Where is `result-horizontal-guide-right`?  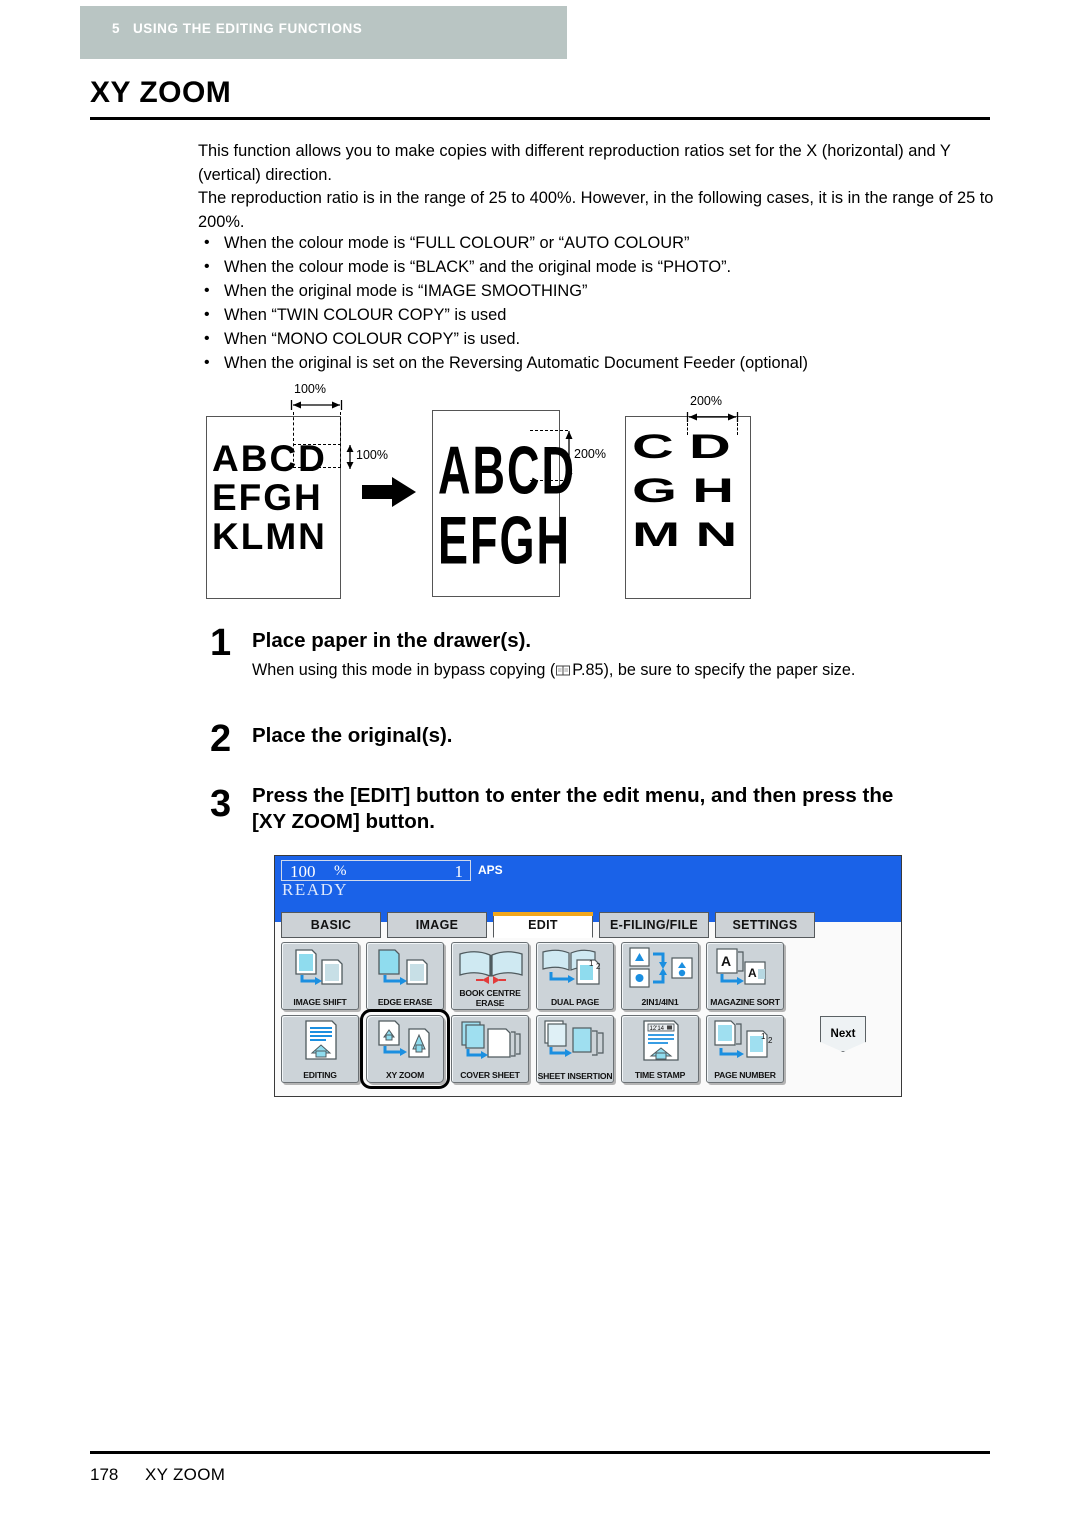 result-horizontal-guide-right is located at coordinates (737, 429).